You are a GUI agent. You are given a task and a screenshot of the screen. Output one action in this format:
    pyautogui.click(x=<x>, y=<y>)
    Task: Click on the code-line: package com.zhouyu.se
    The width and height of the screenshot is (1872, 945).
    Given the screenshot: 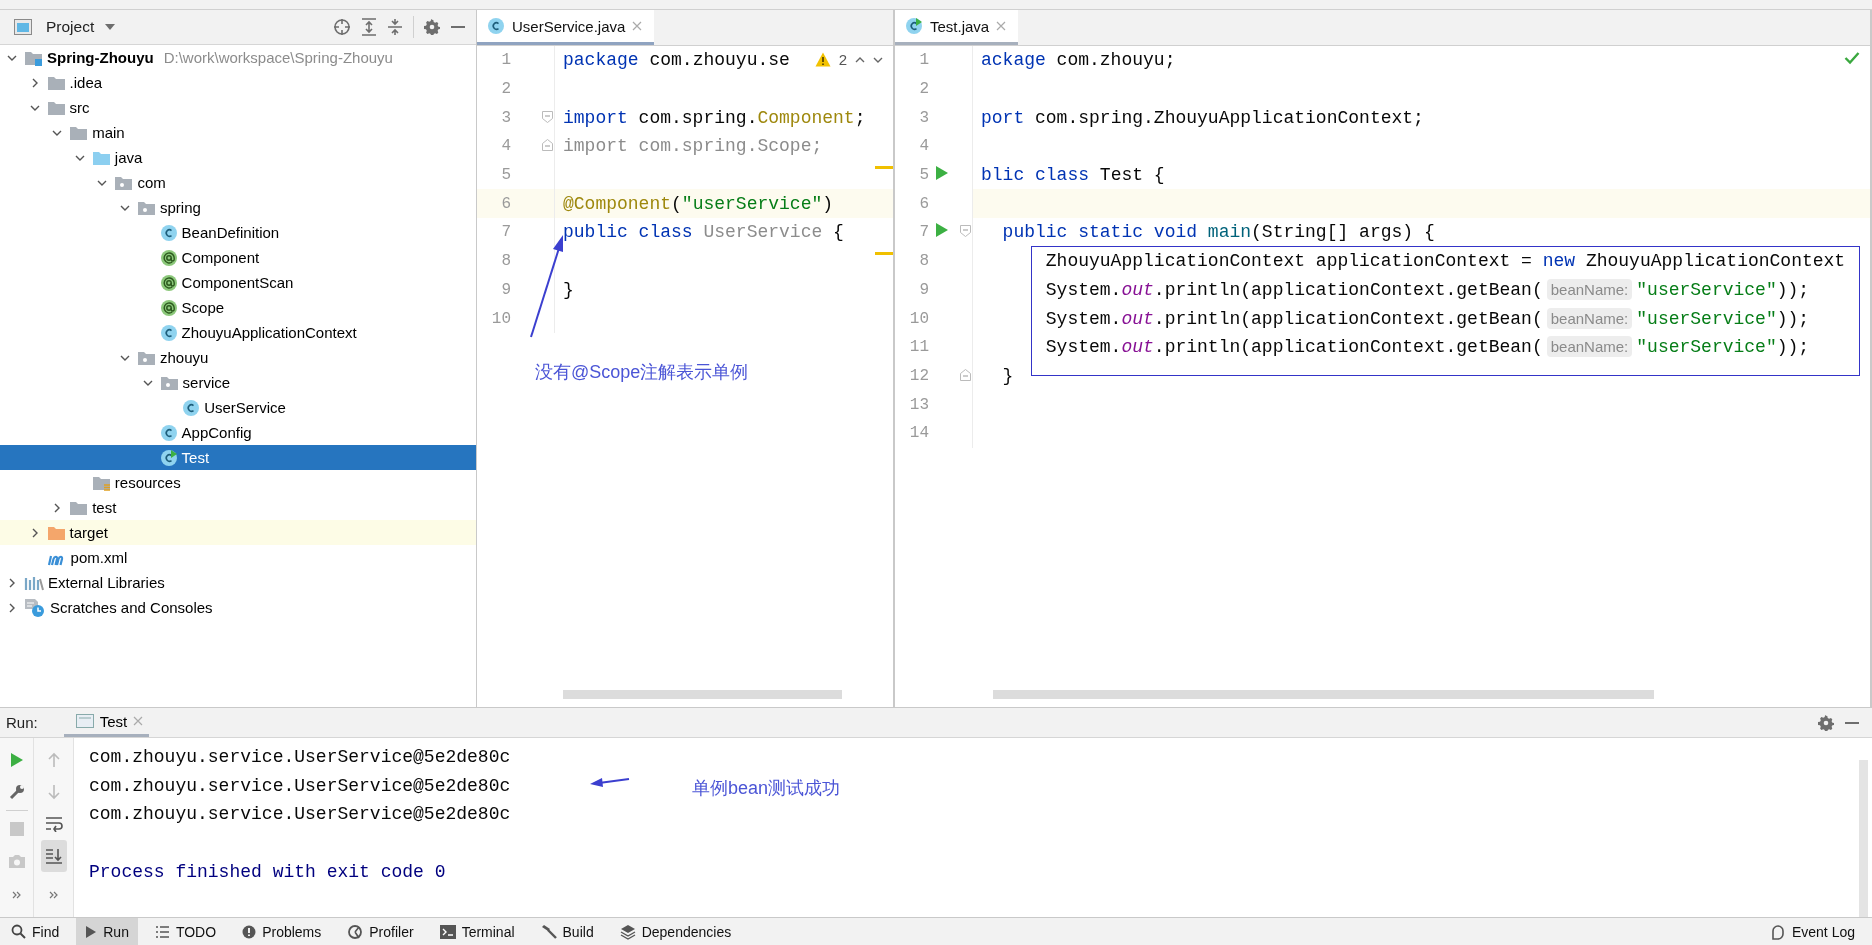 What is the action you would take?
    pyautogui.click(x=676, y=60)
    